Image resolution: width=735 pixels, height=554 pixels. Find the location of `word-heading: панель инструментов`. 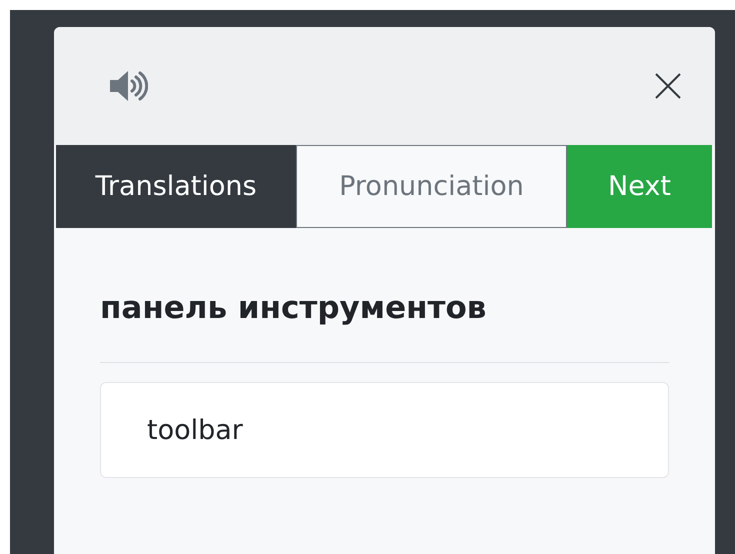

word-heading: панель инструментов is located at coordinates (384, 326).